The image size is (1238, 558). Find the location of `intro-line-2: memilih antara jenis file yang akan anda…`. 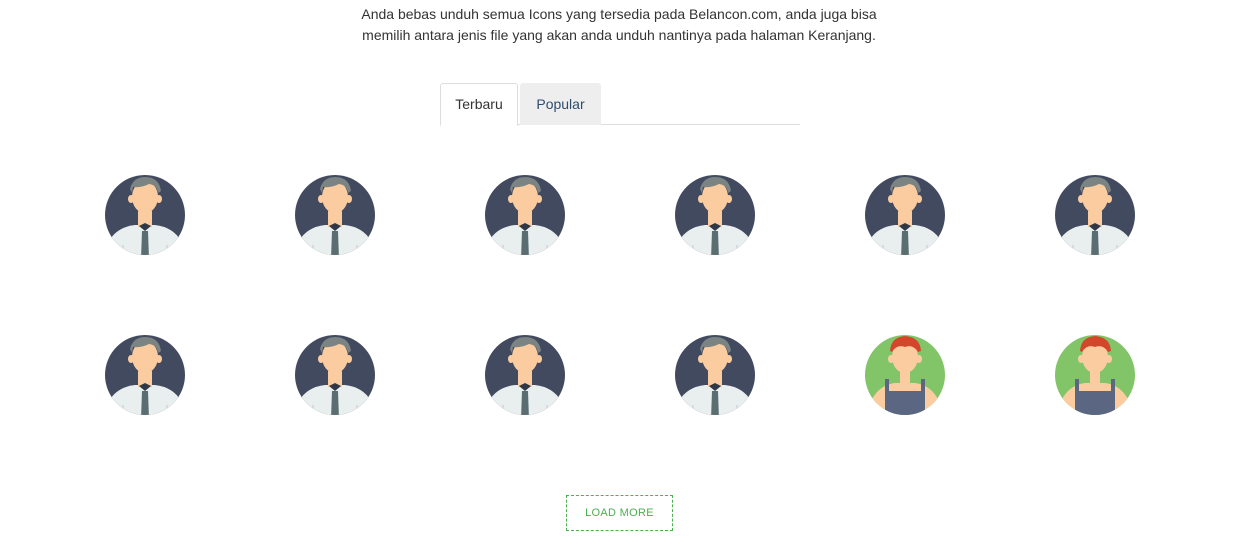

intro-line-2: memilih antara jenis file yang akan anda… is located at coordinates (619, 35).